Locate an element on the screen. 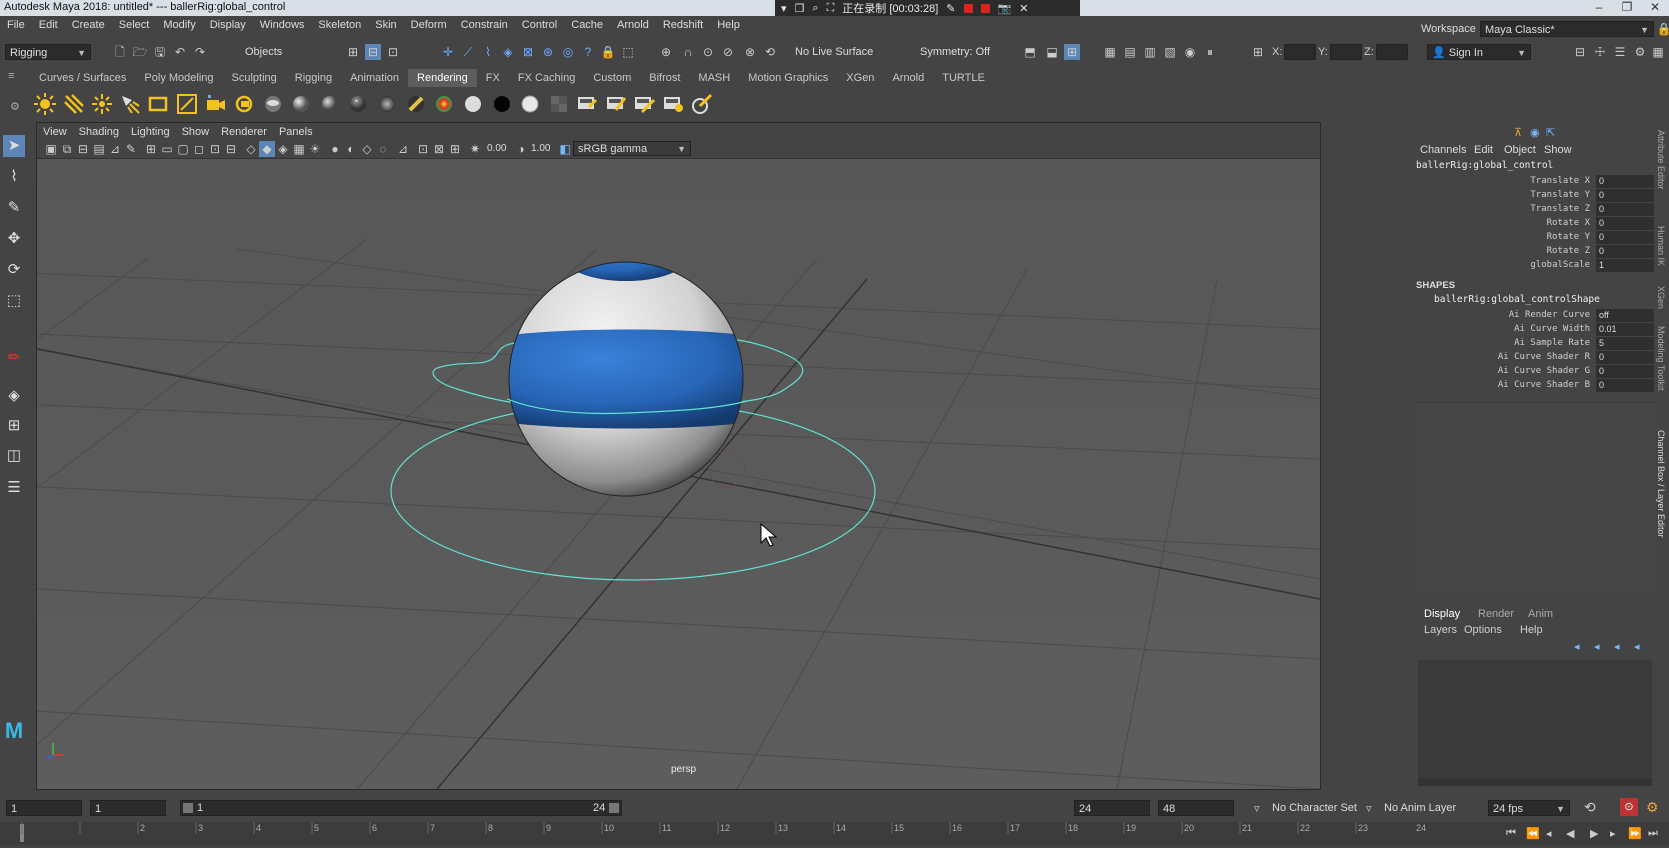  four-view-layout-icon: ⊞ is located at coordinates (14, 426).